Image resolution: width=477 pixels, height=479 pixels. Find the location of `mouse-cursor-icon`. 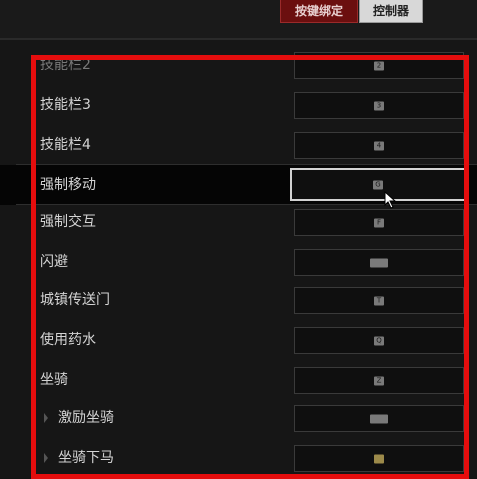

mouse-cursor-icon is located at coordinates (390, 200).